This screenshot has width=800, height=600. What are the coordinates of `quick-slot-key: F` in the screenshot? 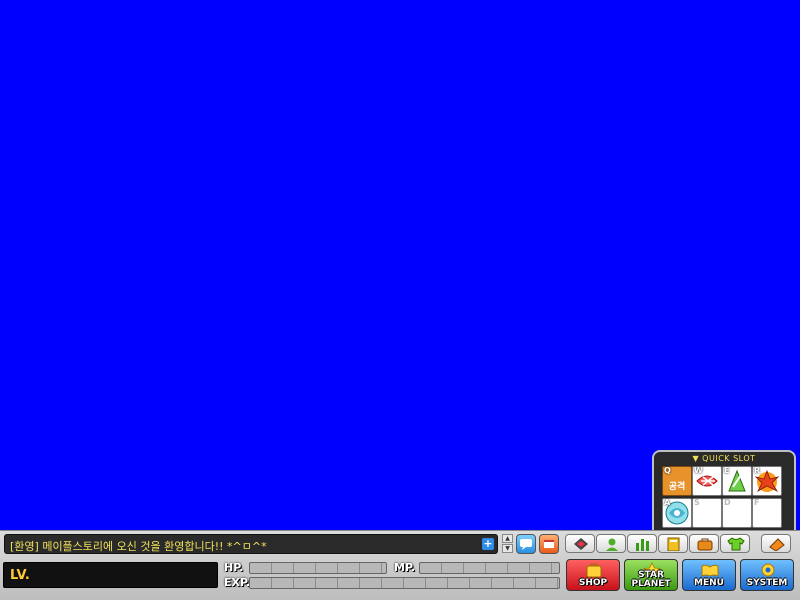 It's located at (757, 502).